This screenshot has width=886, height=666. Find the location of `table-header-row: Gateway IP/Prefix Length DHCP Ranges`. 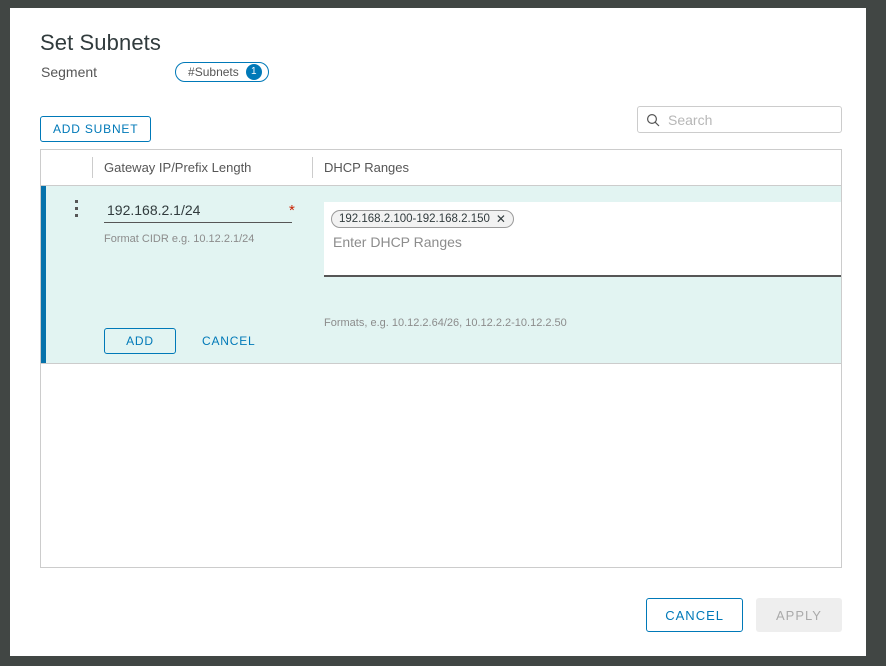

table-header-row: Gateway IP/Prefix Length DHCP Ranges is located at coordinates (441, 168).